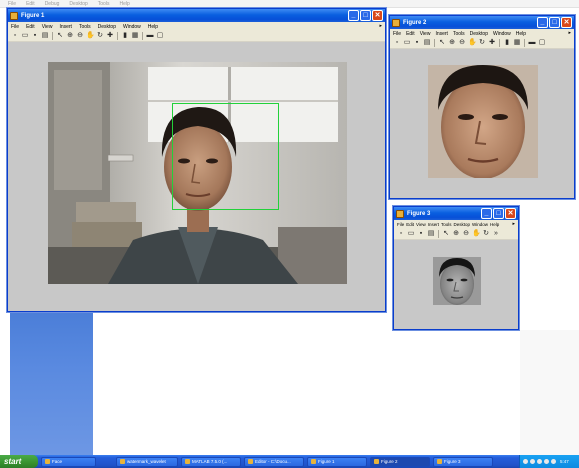 This screenshot has height=468, width=579. What do you see at coordinates (496, 234) in the screenshot?
I see `toolbar-overflow-icon: »` at bounding box center [496, 234].